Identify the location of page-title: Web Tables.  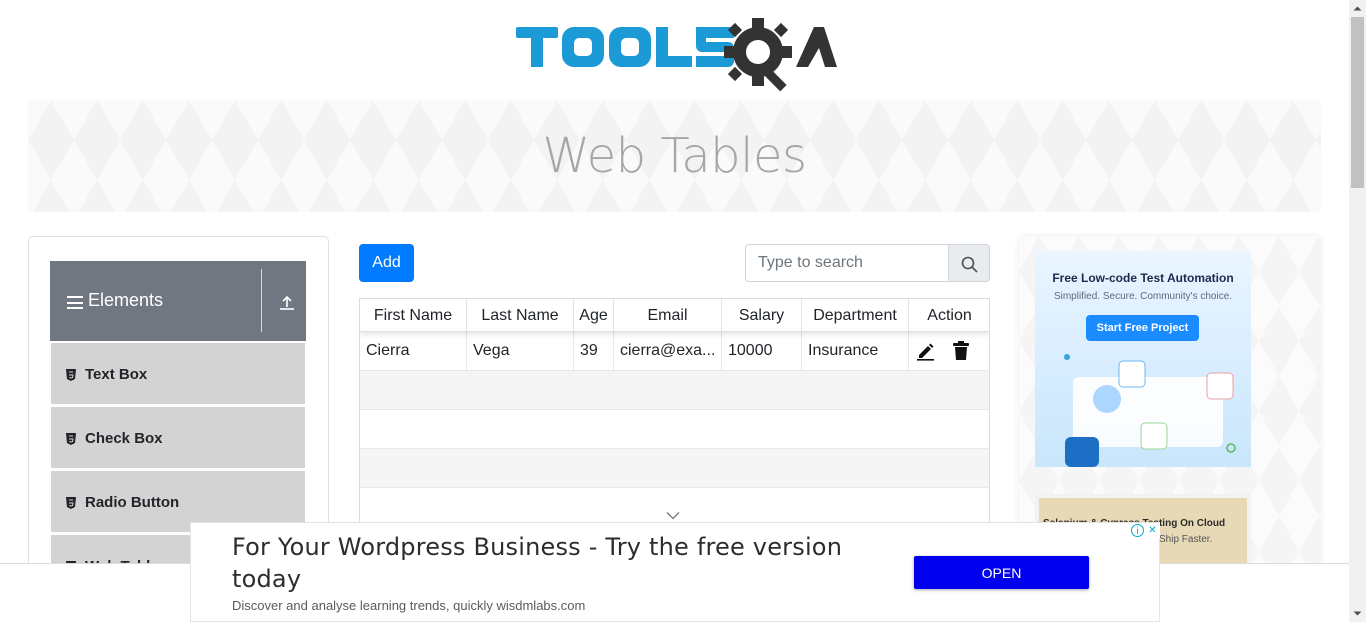
(674, 156).